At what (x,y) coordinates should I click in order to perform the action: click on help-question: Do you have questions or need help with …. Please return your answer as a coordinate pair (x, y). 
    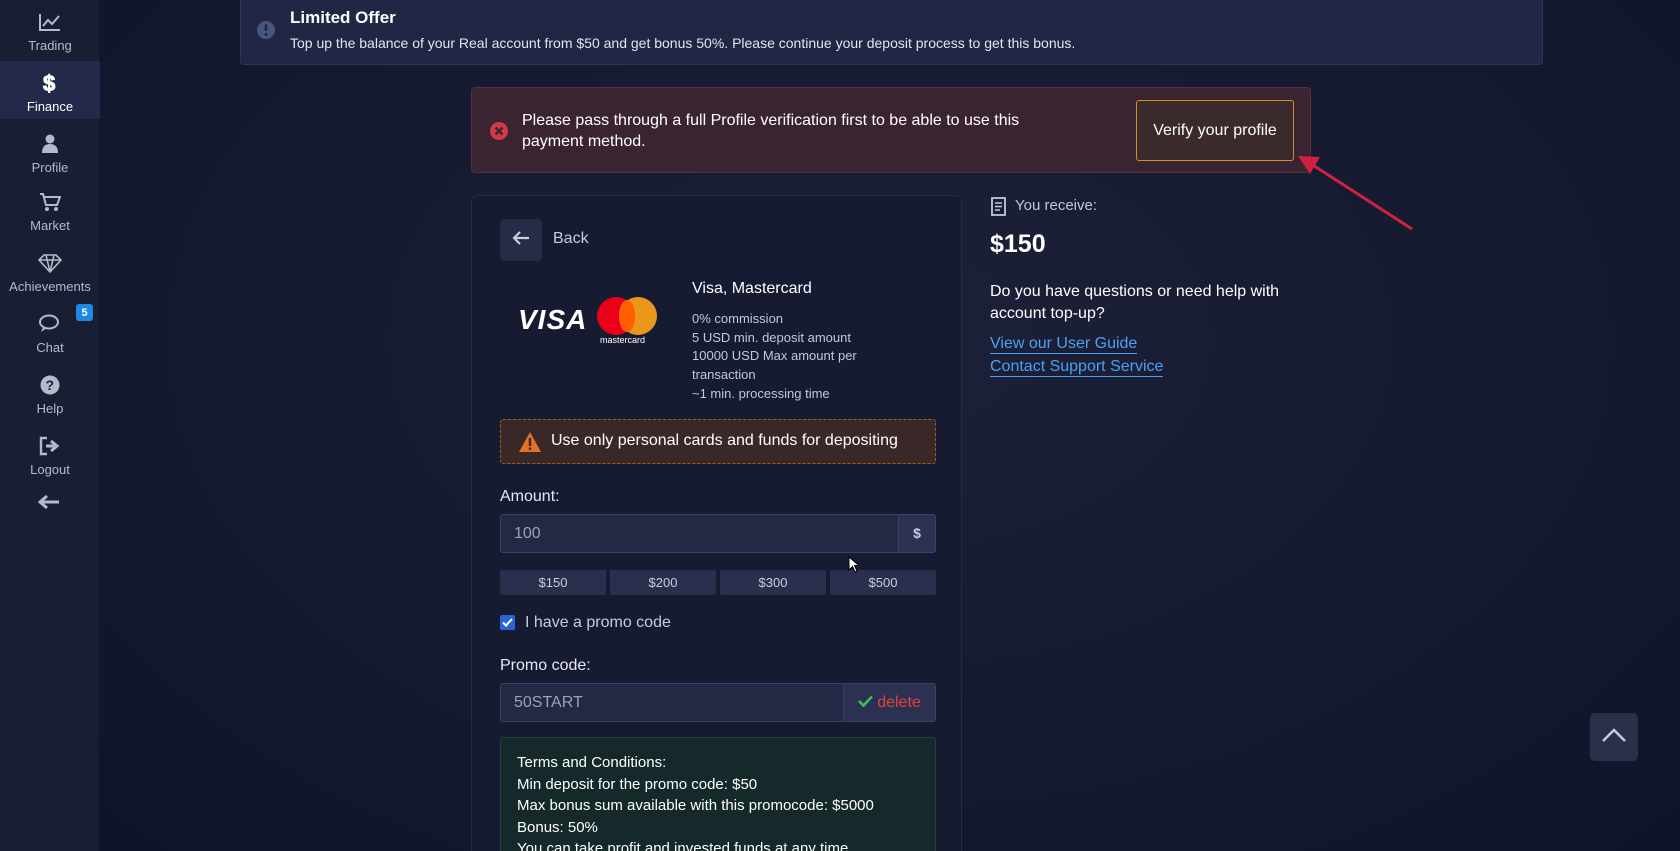
    Looking at the image, I should click on (1135, 302).